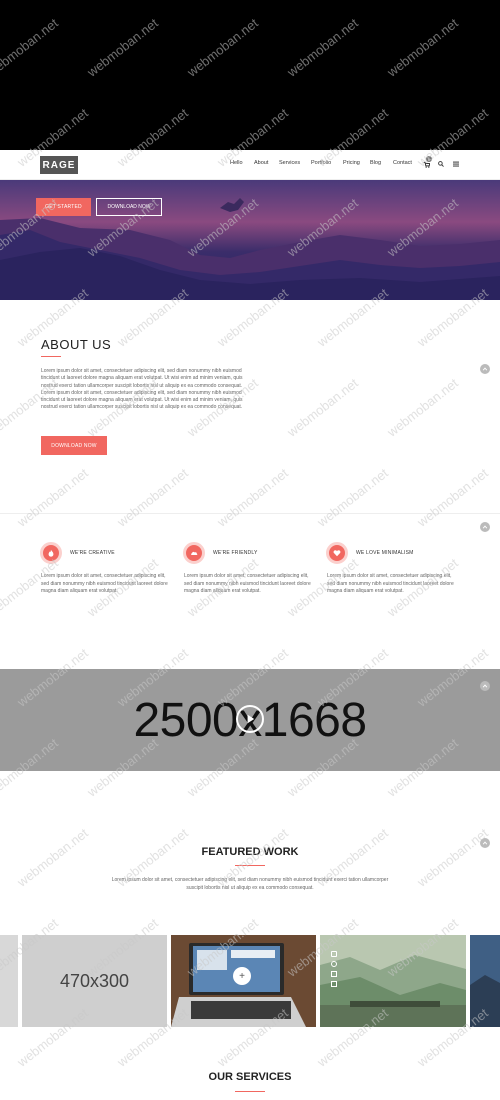 This screenshot has width=500, height=1100. Describe the element at coordinates (250, 865) in the screenshot. I see `featured-work-underline` at that location.